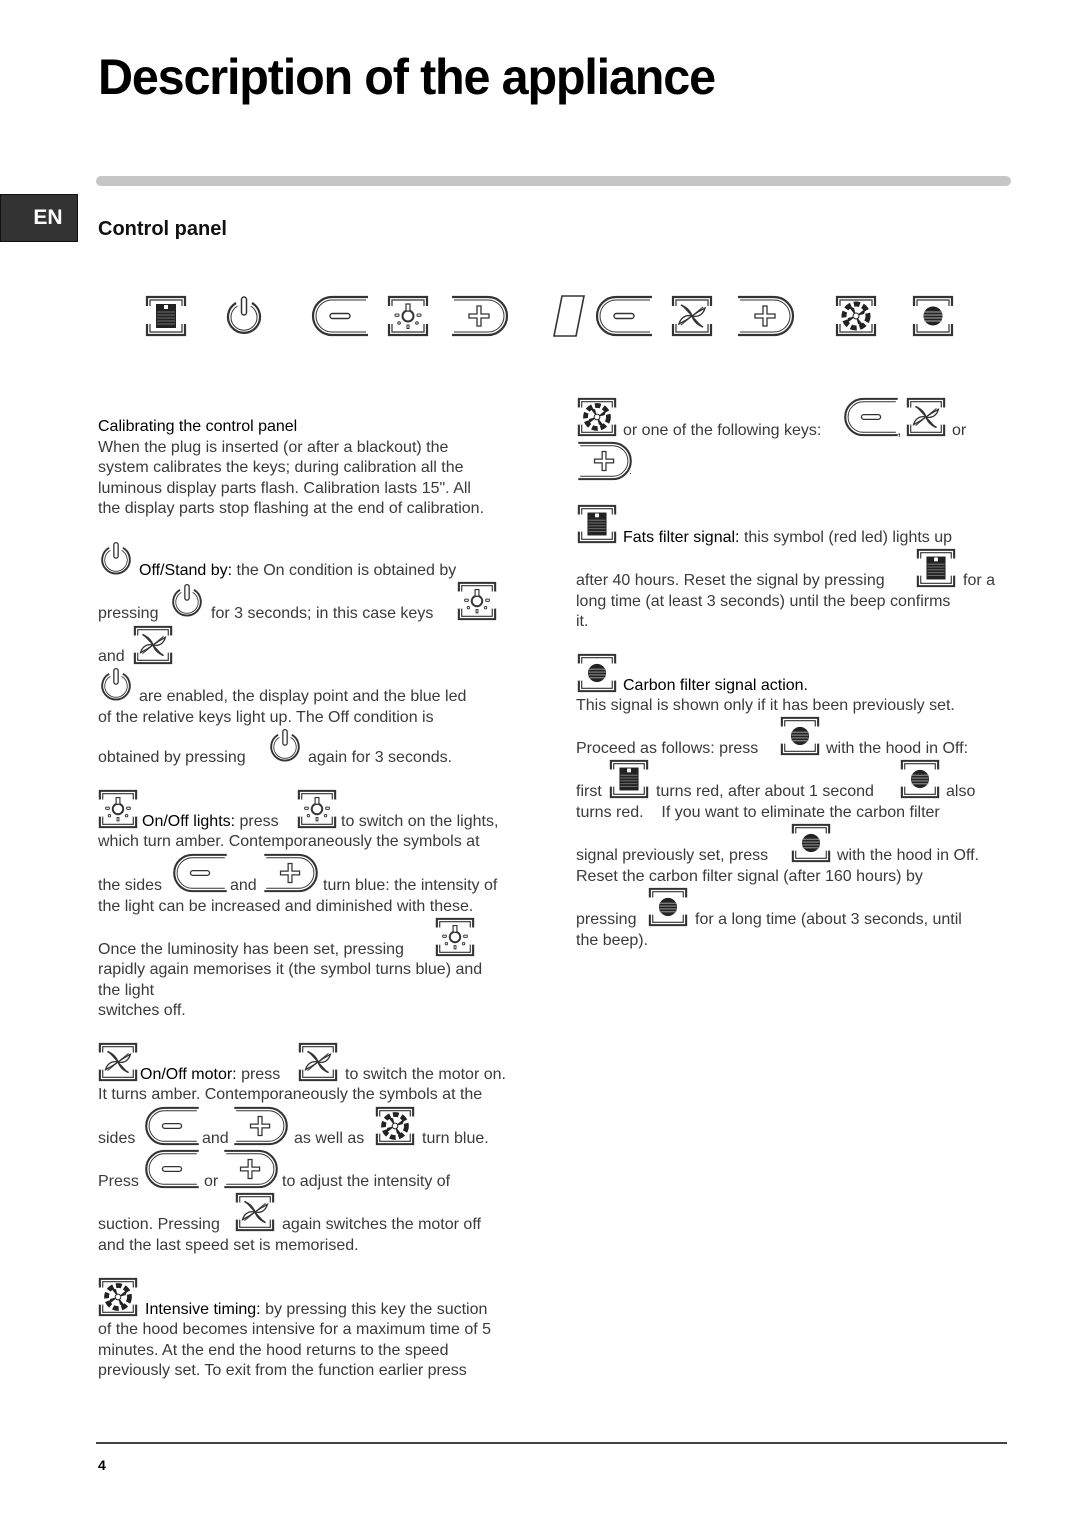  Describe the element at coordinates (455, 1138) in the screenshot. I see `paragraph-text: turn blue.` at that location.